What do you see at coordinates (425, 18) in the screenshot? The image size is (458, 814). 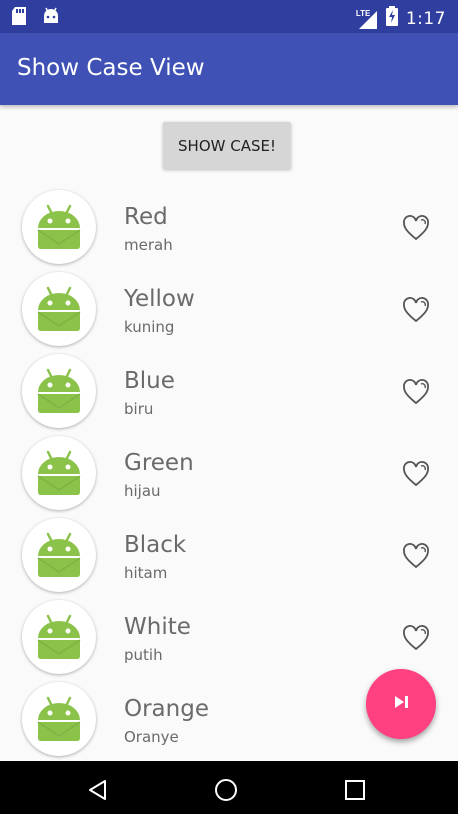 I see `status-time: 1:17` at bounding box center [425, 18].